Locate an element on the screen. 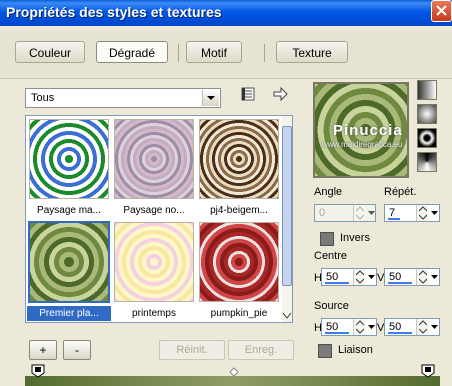  gradient-name: pumpkin_pie is located at coordinates (239, 313).